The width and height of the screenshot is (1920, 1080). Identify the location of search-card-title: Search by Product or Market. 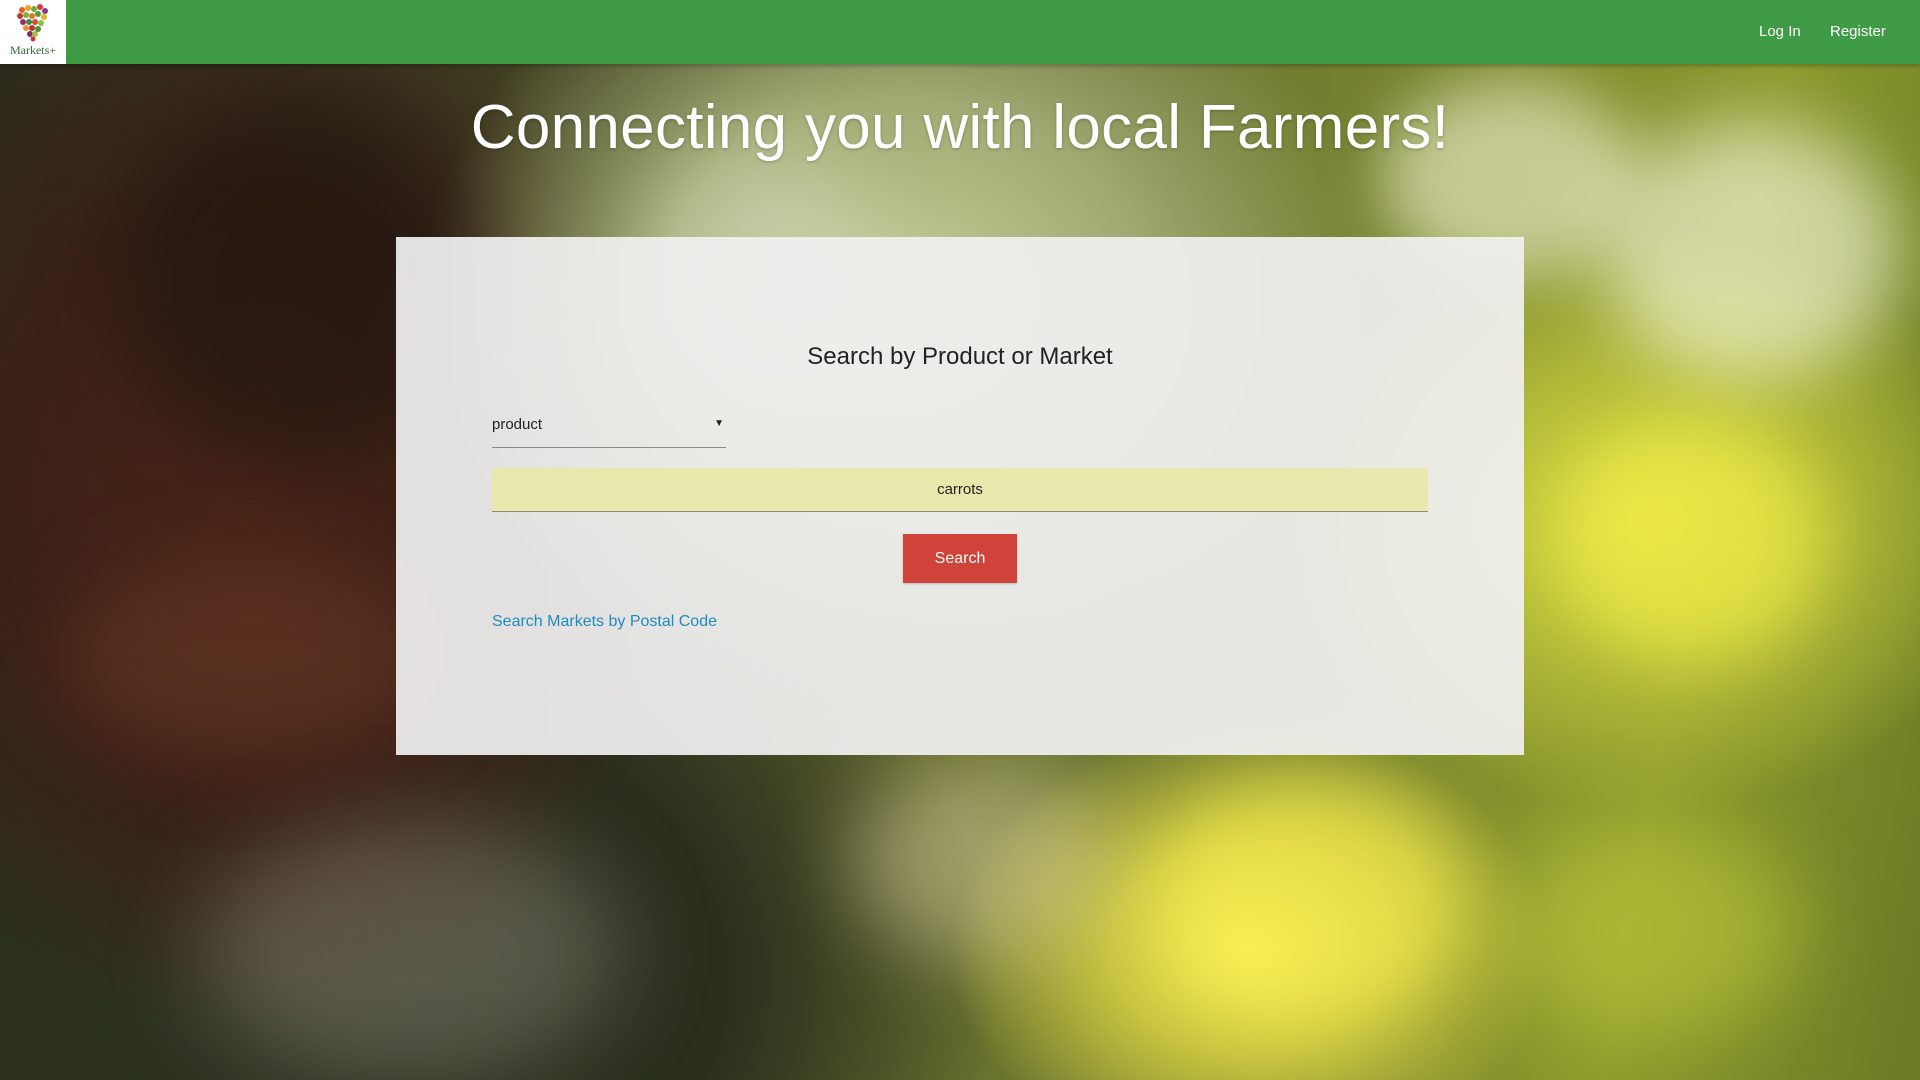
(960, 356).